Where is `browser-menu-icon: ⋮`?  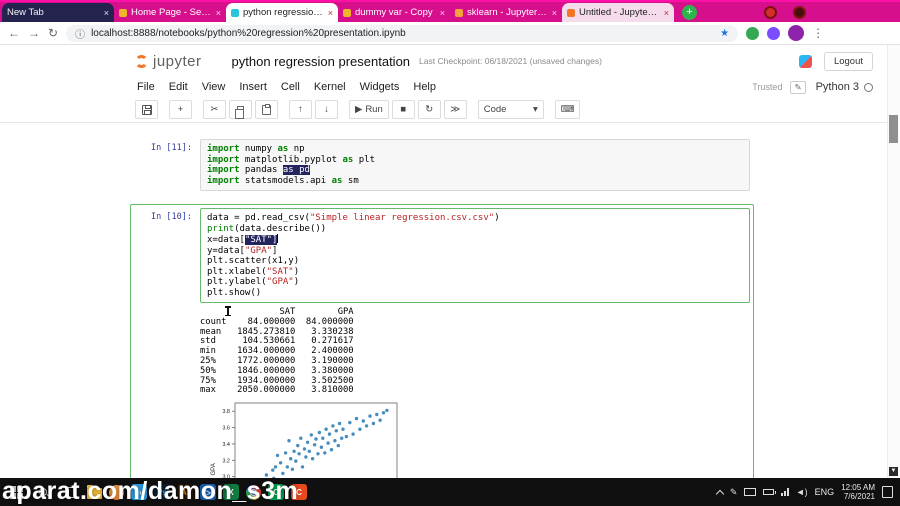 browser-menu-icon: ⋮ is located at coordinates (818, 33).